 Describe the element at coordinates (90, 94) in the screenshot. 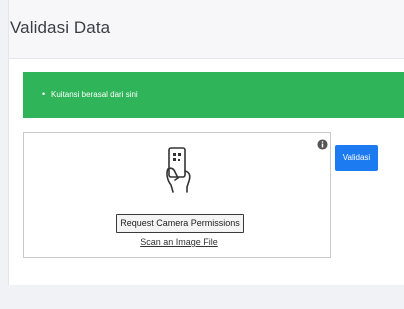

I see `alert-list-item: Kuitansi berasal dari sini` at that location.